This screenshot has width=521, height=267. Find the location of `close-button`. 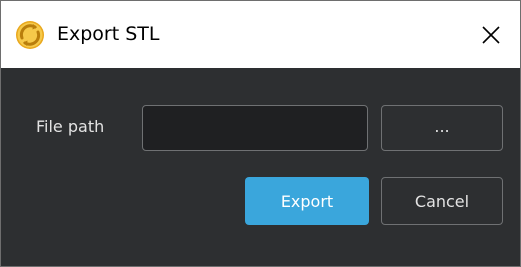

close-button is located at coordinates (491, 34).